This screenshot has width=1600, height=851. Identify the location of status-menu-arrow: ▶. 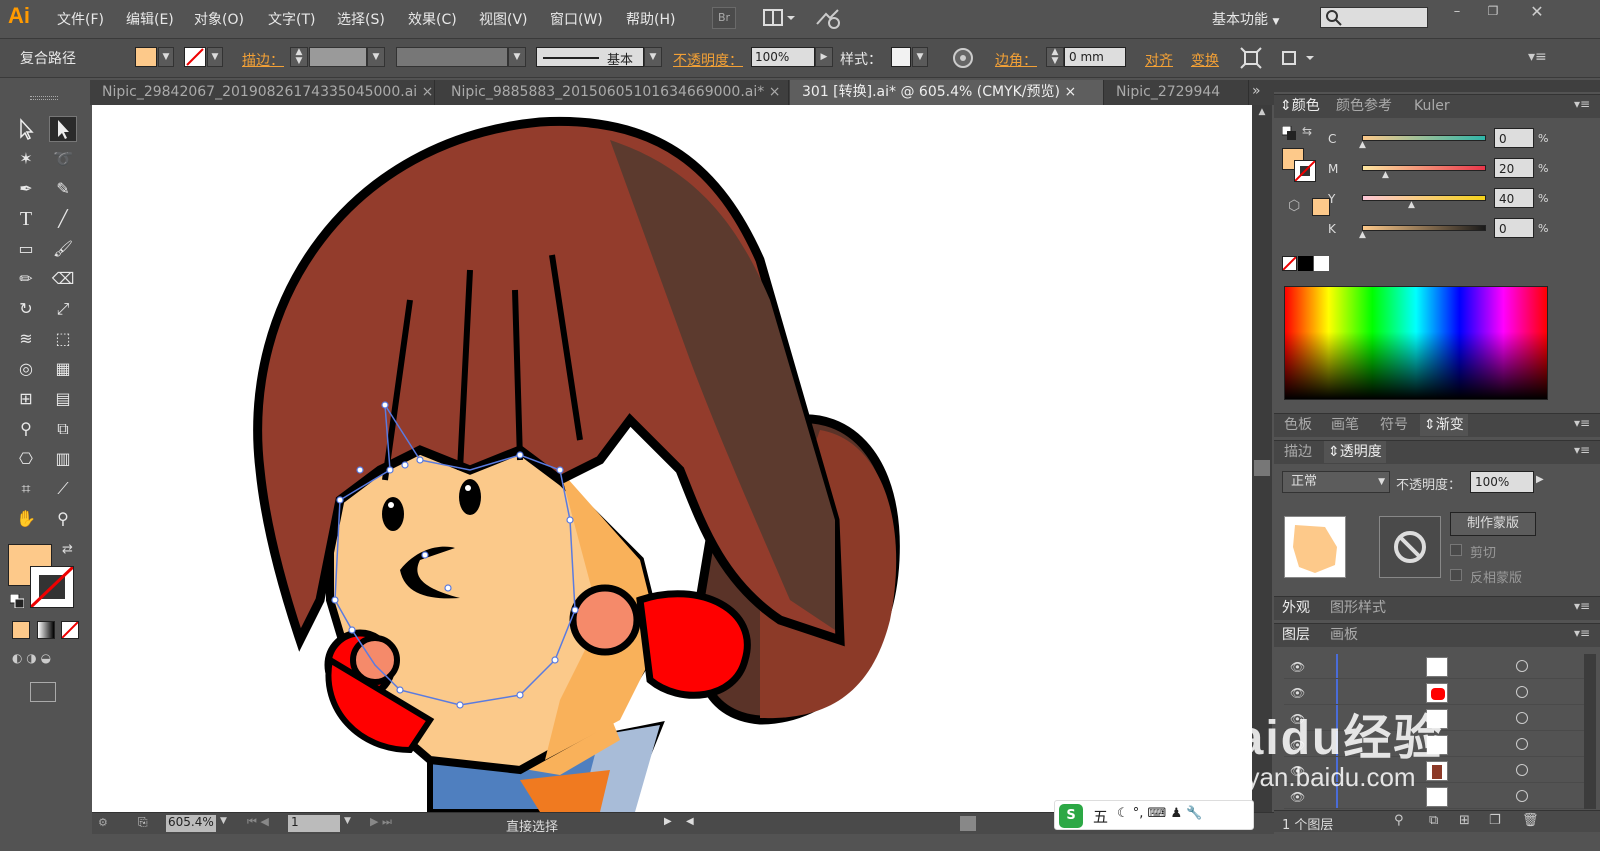
(668, 821).